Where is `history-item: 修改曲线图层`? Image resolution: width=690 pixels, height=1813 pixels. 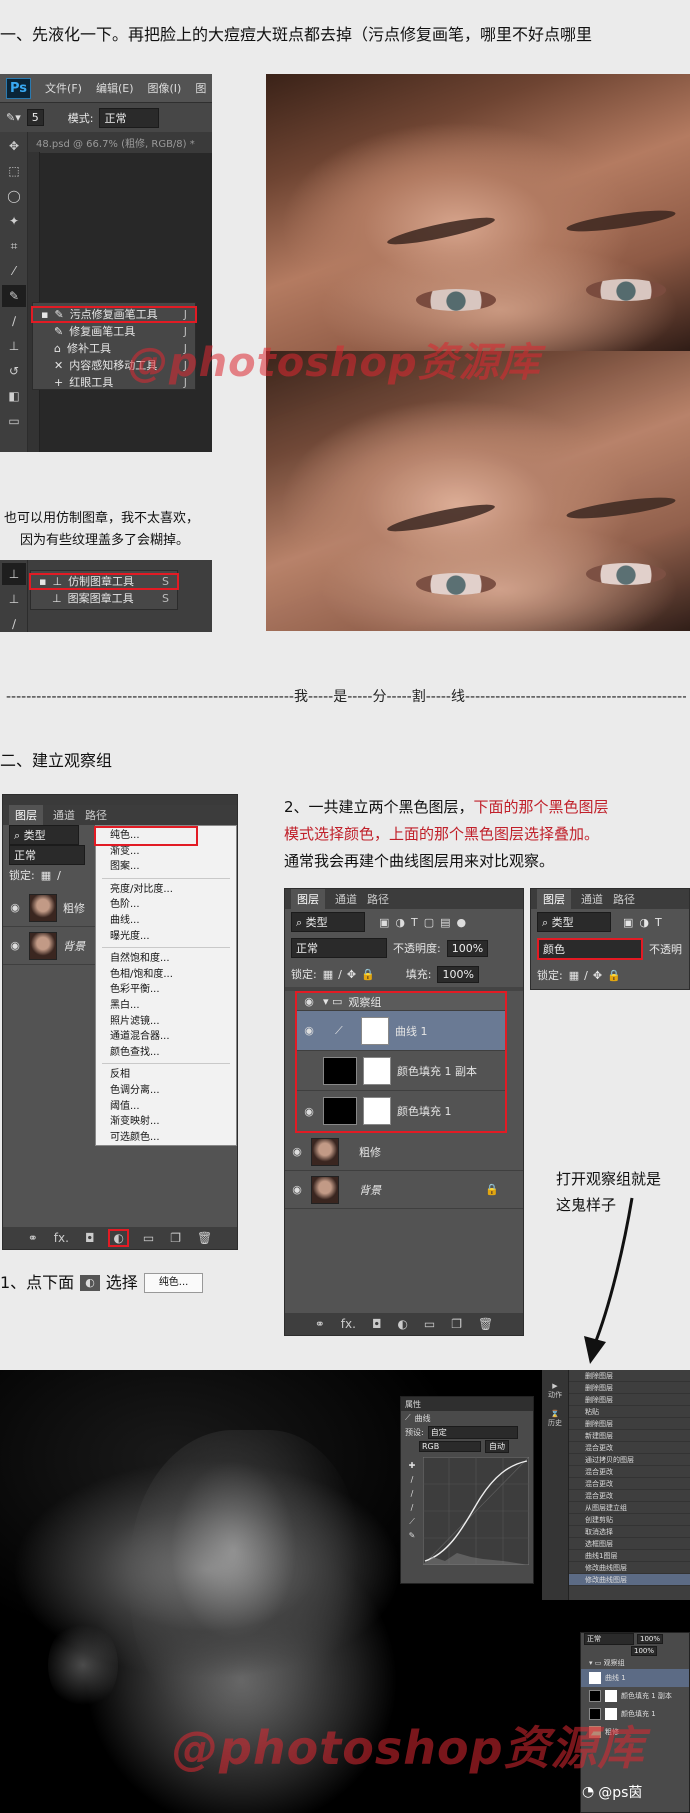 history-item: 修改曲线图层 is located at coordinates (629, 1568).